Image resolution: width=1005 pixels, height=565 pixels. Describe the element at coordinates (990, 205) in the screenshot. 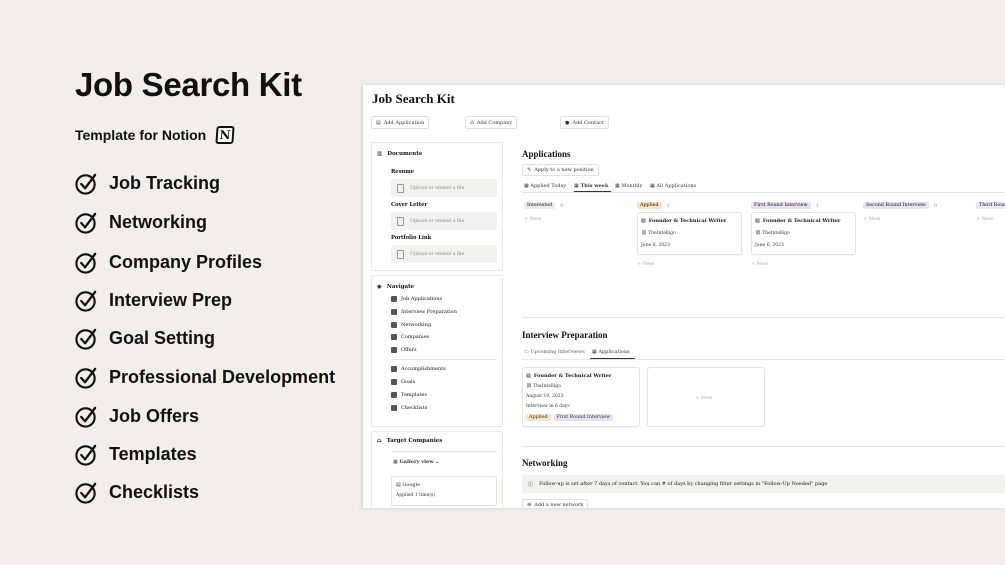

I see `board-column-header: Third Round` at that location.